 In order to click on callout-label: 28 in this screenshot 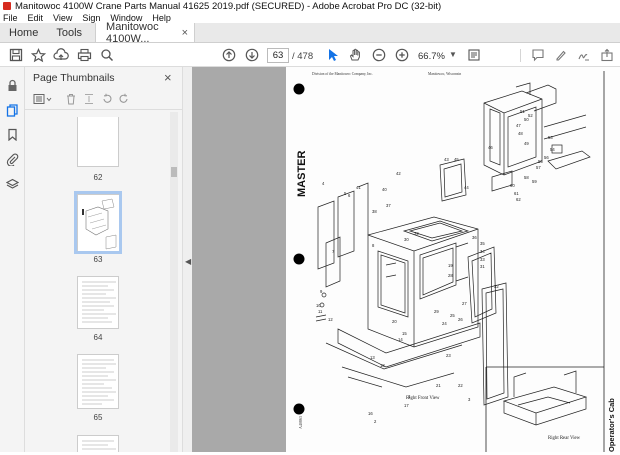, I will do `click(450, 275)`.